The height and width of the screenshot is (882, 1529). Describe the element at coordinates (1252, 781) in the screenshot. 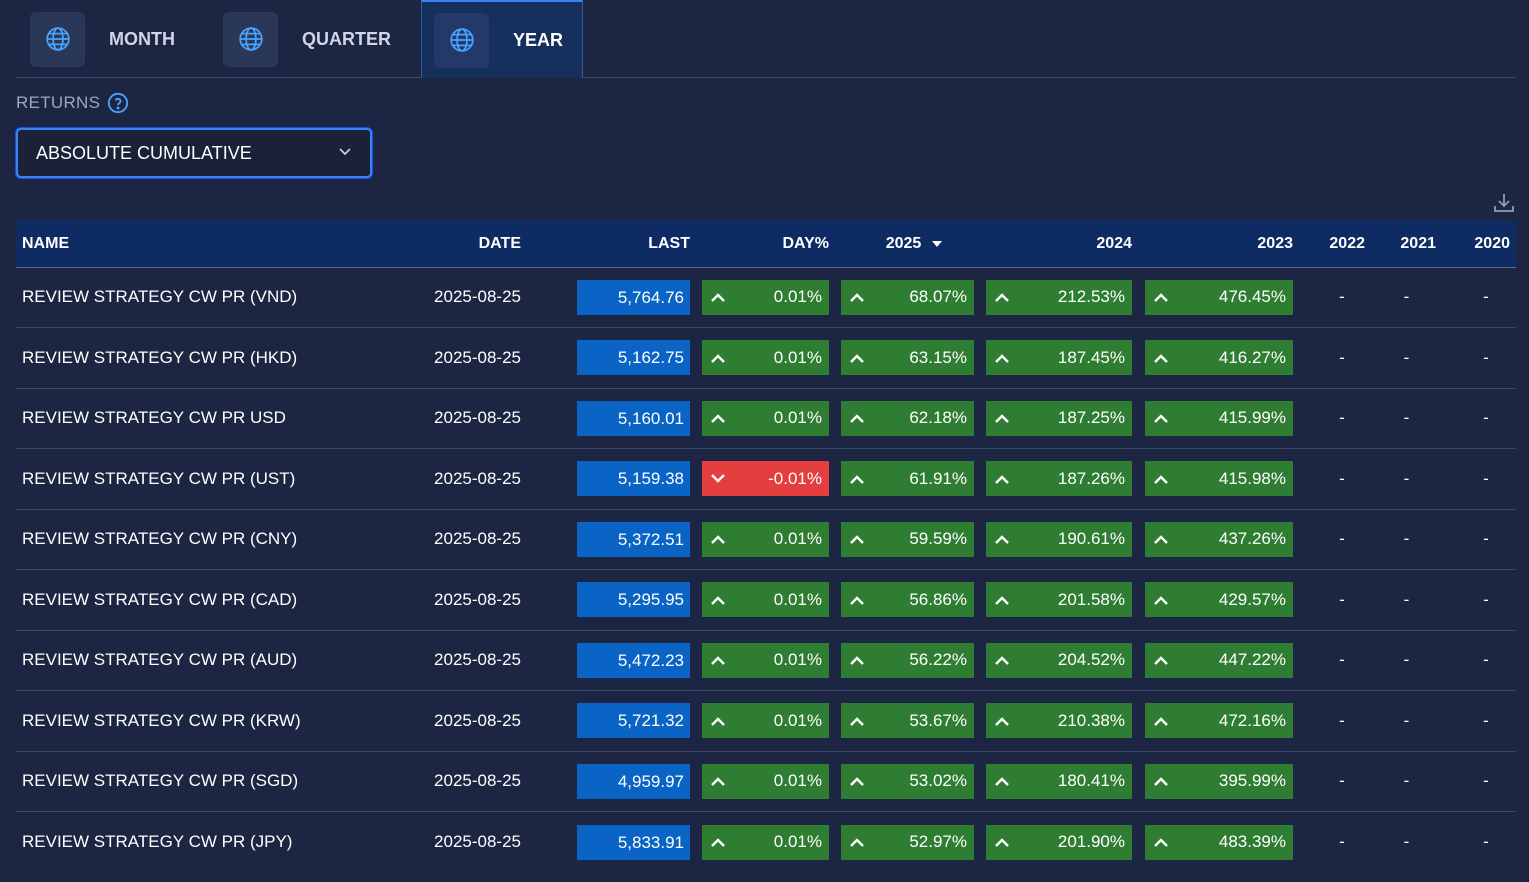

I see `change-value: 395.99%` at that location.